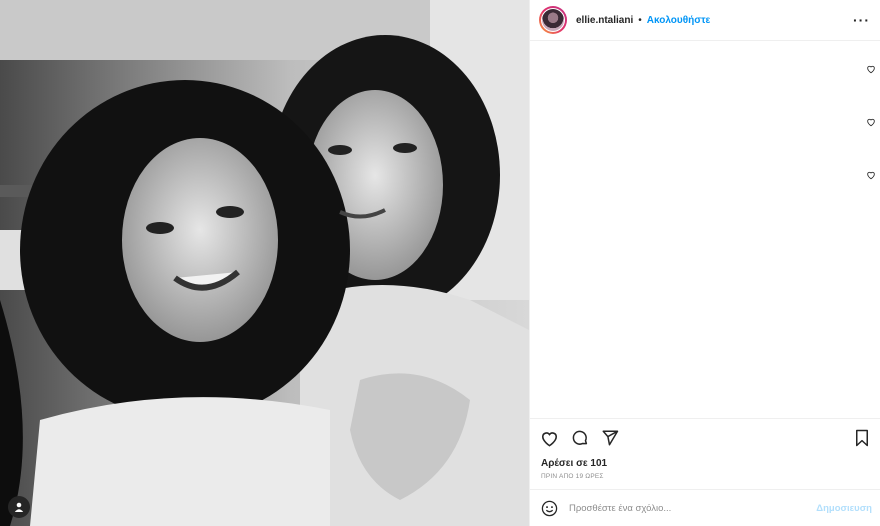  Describe the element at coordinates (705, 437) in the screenshot. I see `action-bar` at that location.